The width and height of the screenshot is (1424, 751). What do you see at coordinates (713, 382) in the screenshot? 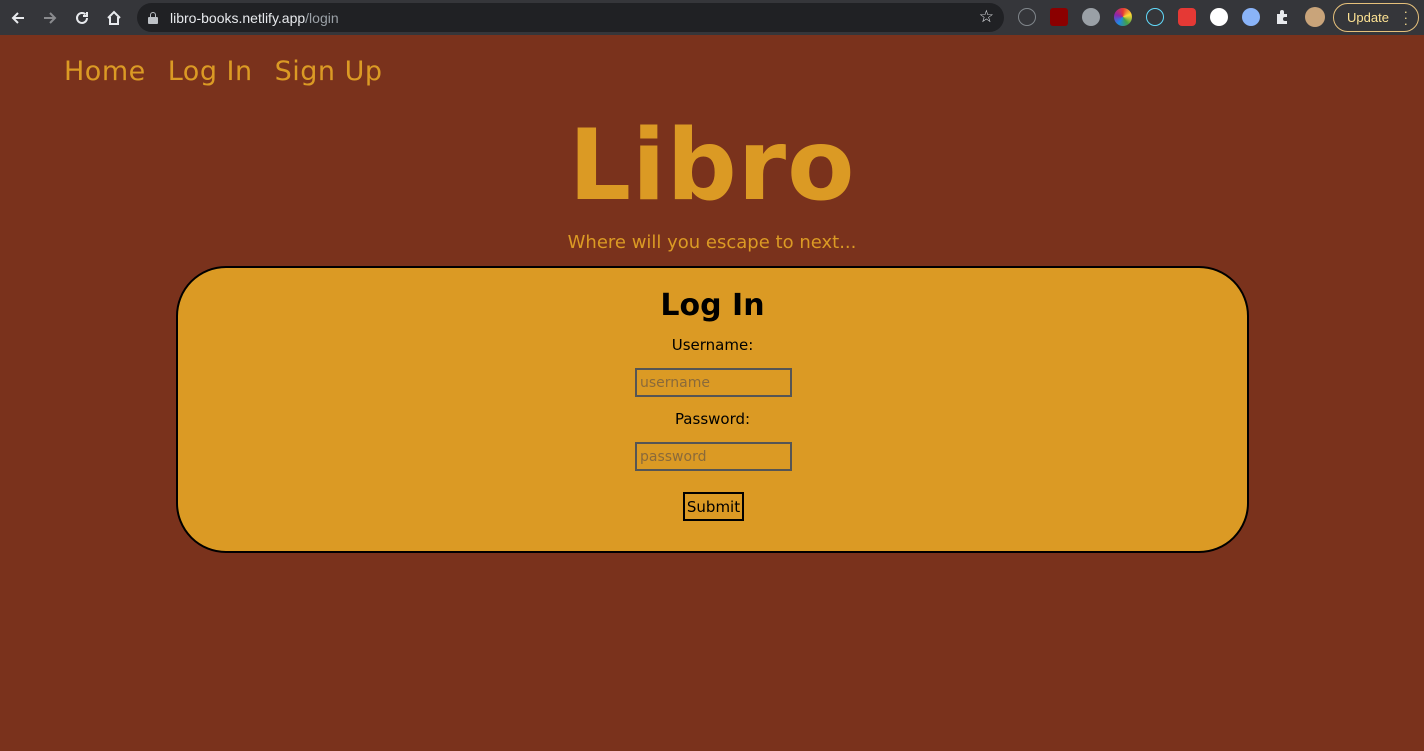
I see `username-input` at bounding box center [713, 382].